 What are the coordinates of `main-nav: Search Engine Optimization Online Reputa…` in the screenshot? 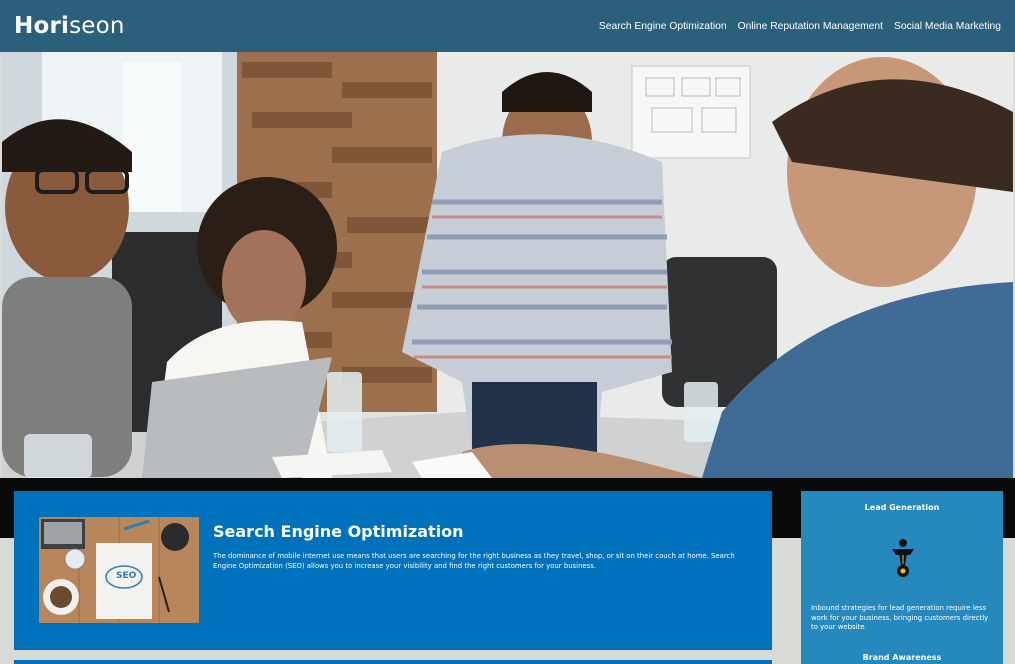 It's located at (800, 26).